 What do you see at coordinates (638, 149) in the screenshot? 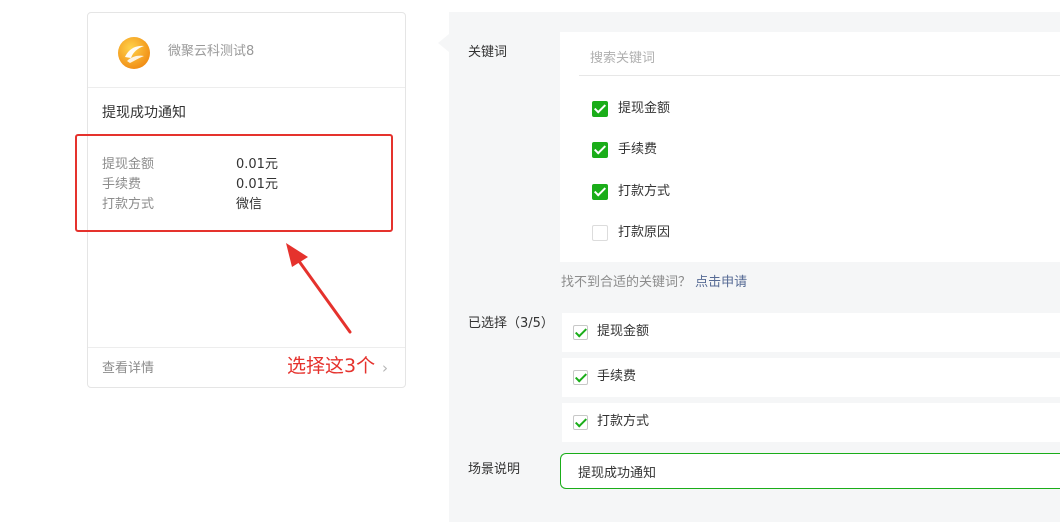
I see `keyword-option-label: 手续费` at bounding box center [638, 149].